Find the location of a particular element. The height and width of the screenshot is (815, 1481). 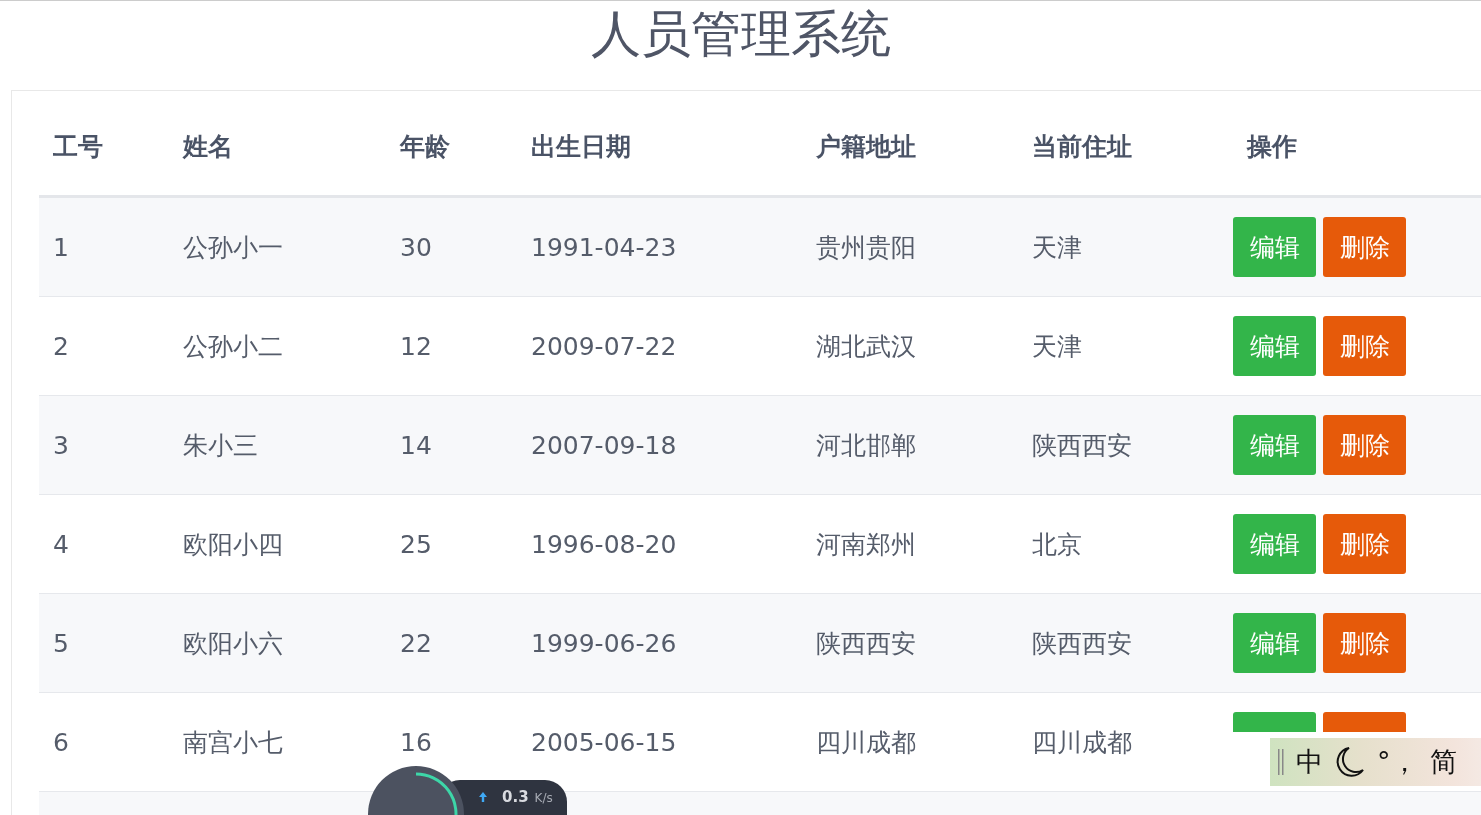

page-title: 人员管理系统 is located at coordinates (740, 34).